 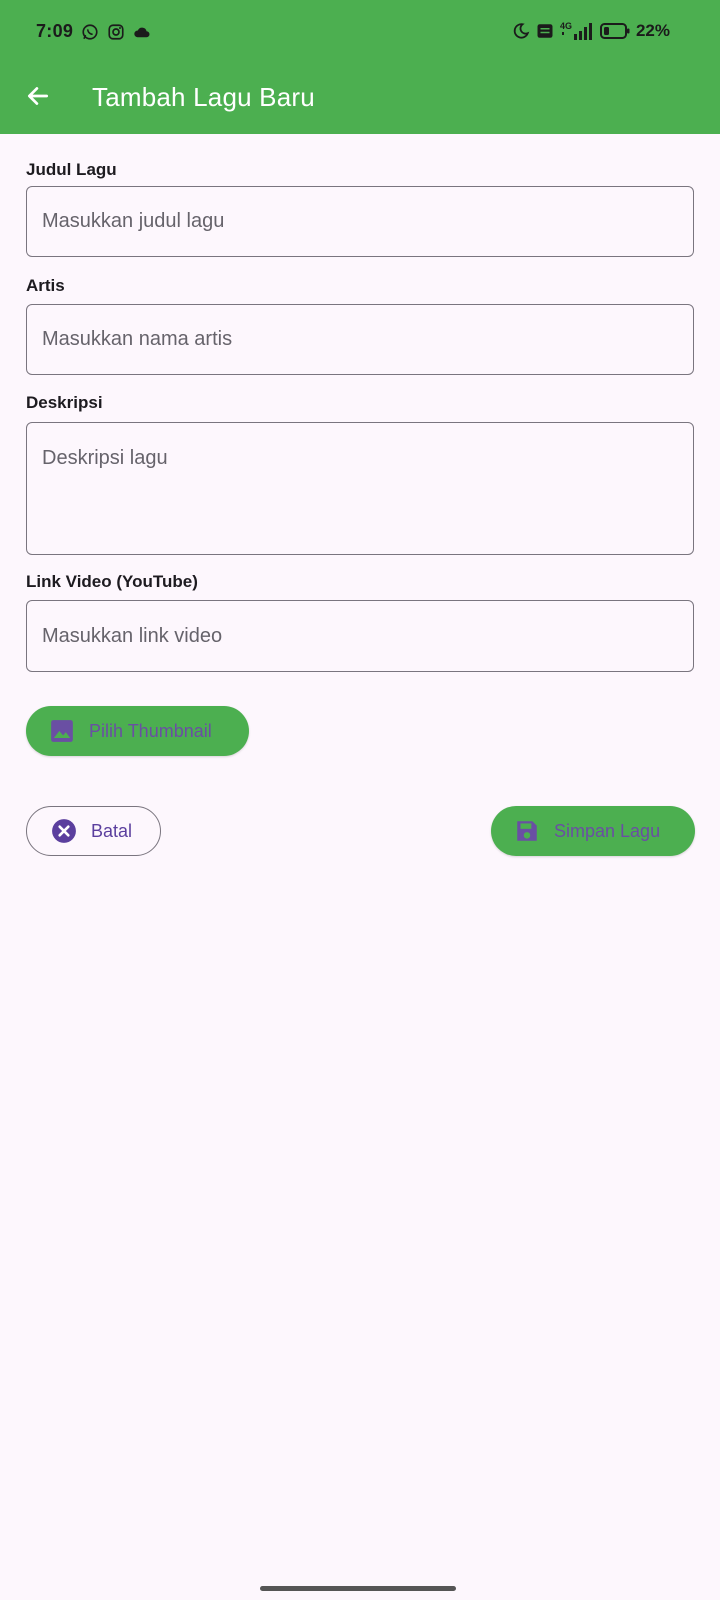 What do you see at coordinates (521, 31) in the screenshot?
I see `moon-icon` at bounding box center [521, 31].